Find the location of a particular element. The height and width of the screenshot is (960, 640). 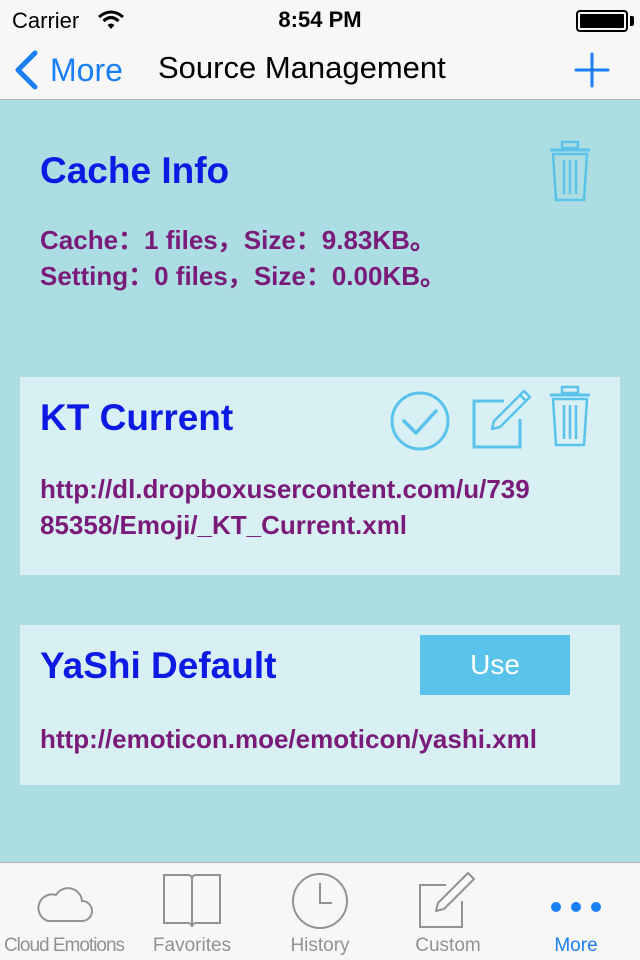

tab-label: Favorites is located at coordinates (192, 945).